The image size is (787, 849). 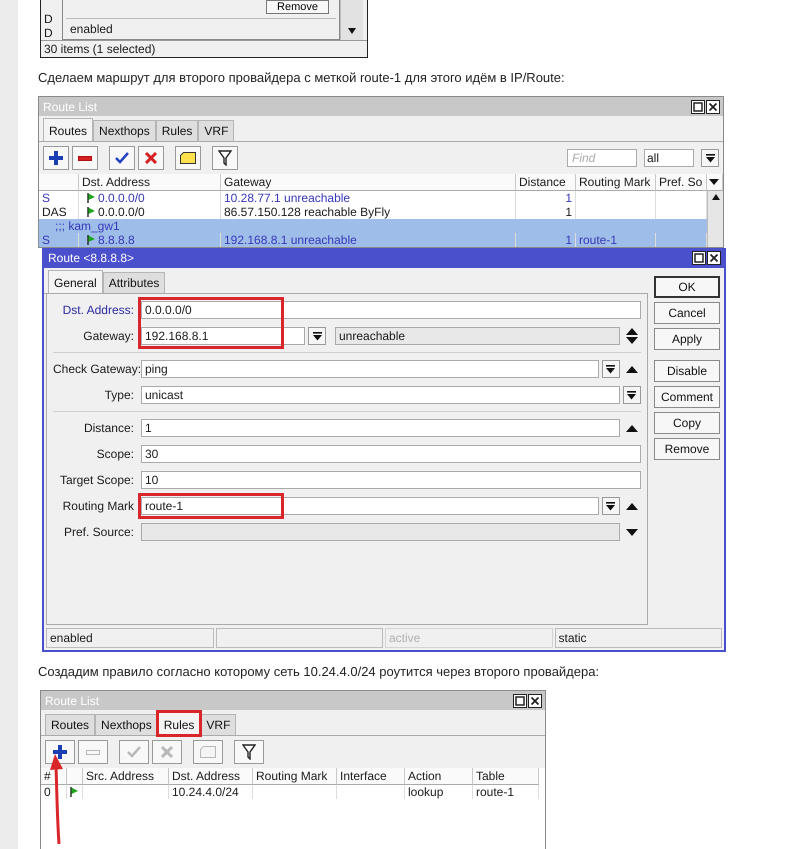 I want to click on column-header: Interface, so click(x=371, y=776).